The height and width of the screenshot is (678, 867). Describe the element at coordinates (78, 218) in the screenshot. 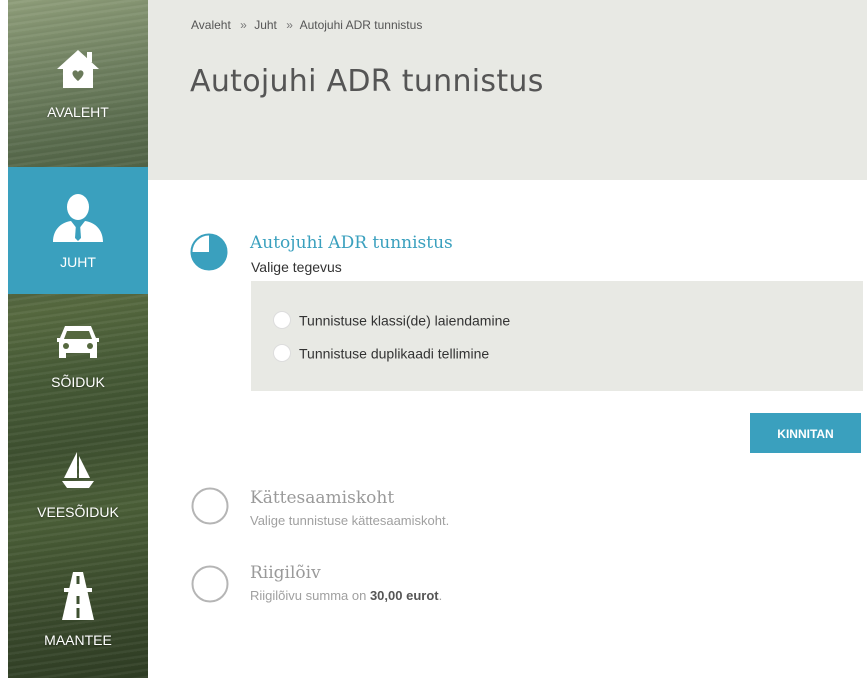

I see `person-icon` at that location.